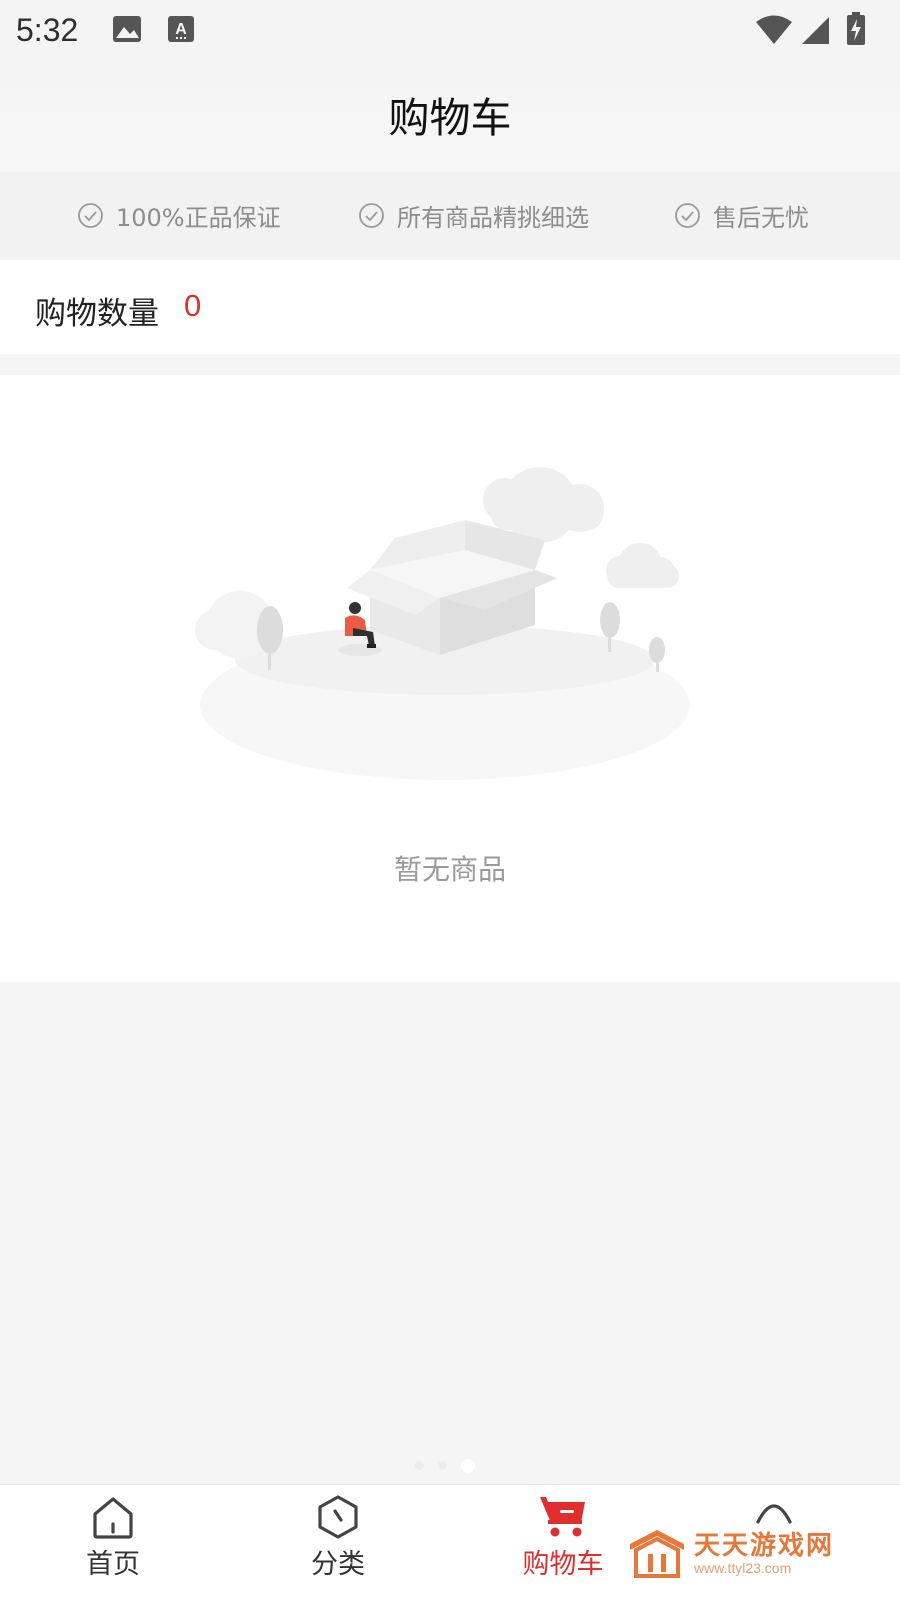 Image resolution: width=900 pixels, height=1601 pixels. What do you see at coordinates (563, 1537) in the screenshot?
I see `nav-cart: 购物车` at bounding box center [563, 1537].